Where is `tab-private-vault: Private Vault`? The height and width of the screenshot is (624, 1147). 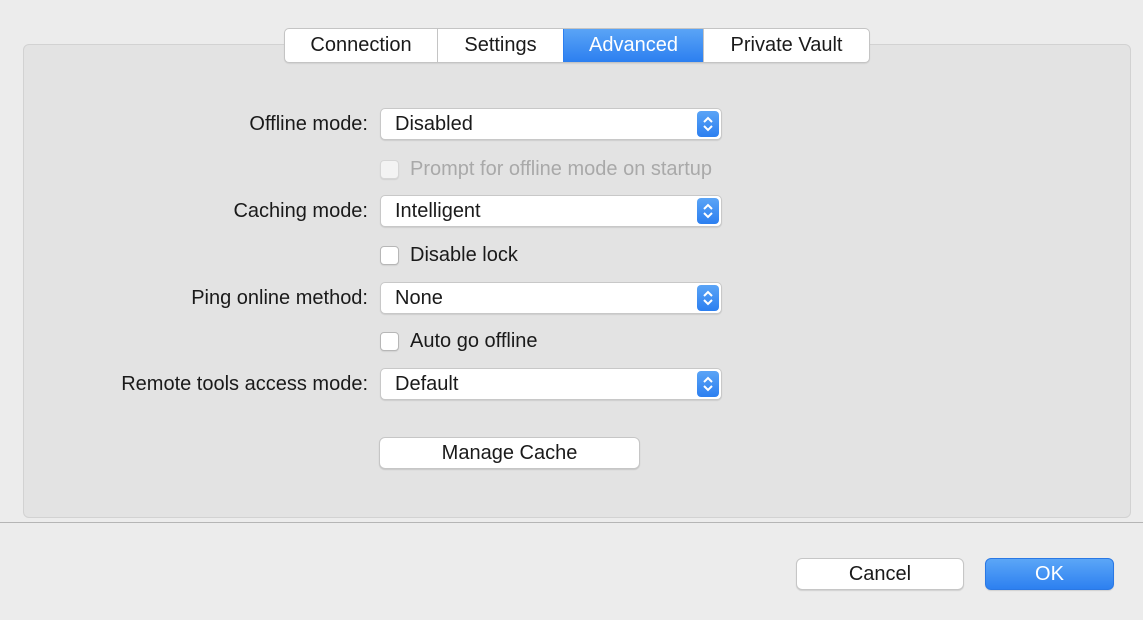
tab-private-vault: Private Vault is located at coordinates (786, 45).